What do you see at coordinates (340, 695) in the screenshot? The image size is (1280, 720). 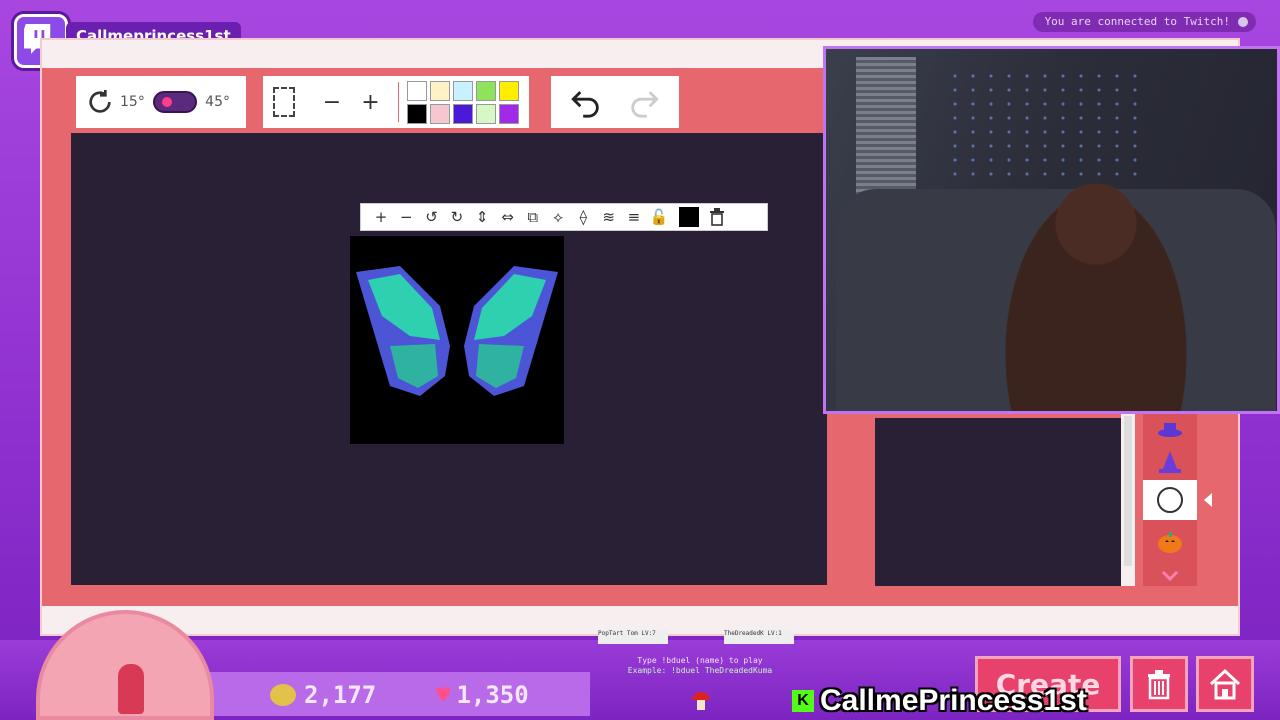 I see `coin-count: 2,177` at bounding box center [340, 695].